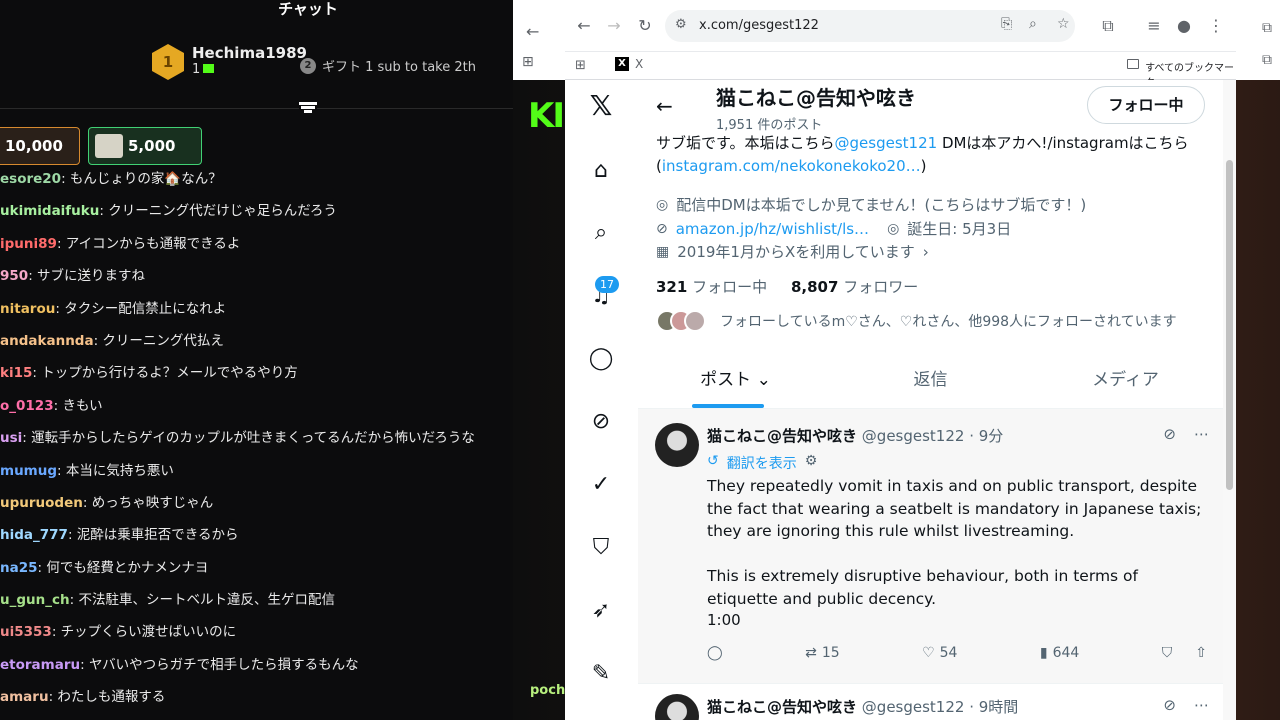  I want to click on tab-replies: 返信, so click(930, 382).